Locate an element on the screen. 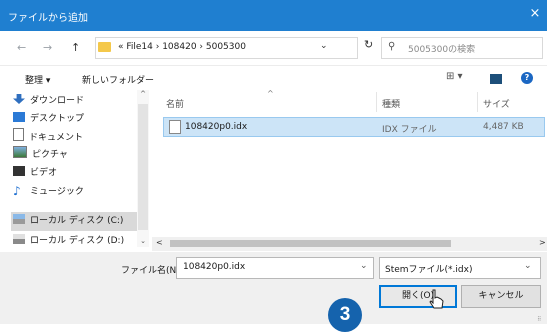 The height and width of the screenshot is (332, 547). address-bar: « File14 › 108420 › 5005300 ⌄ is located at coordinates (226, 48).